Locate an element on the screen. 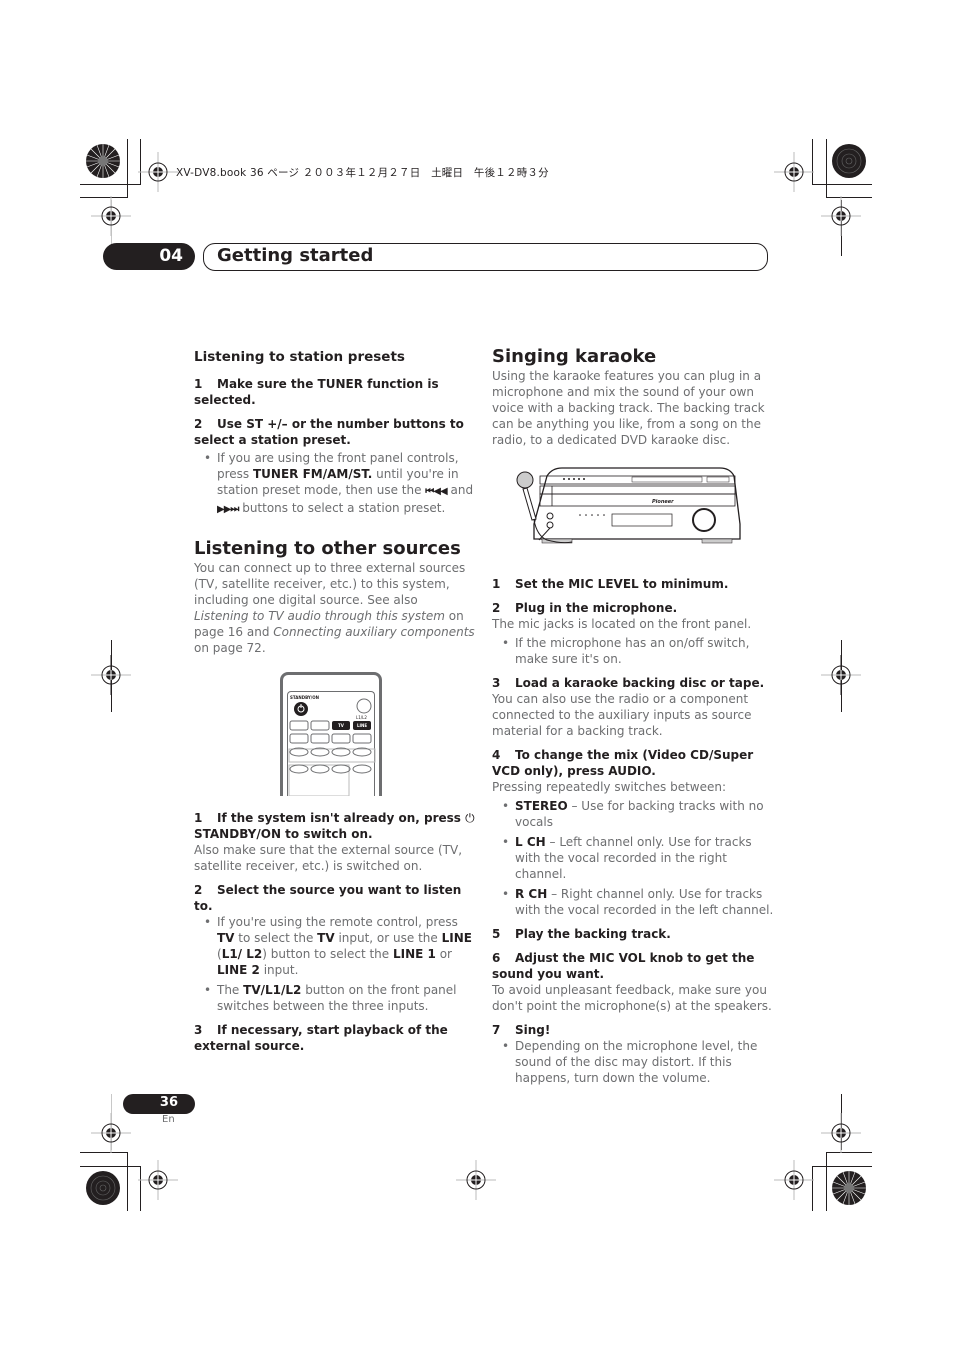 The height and width of the screenshot is (1351, 954). tv-button-label: TV is located at coordinates (341, 725).